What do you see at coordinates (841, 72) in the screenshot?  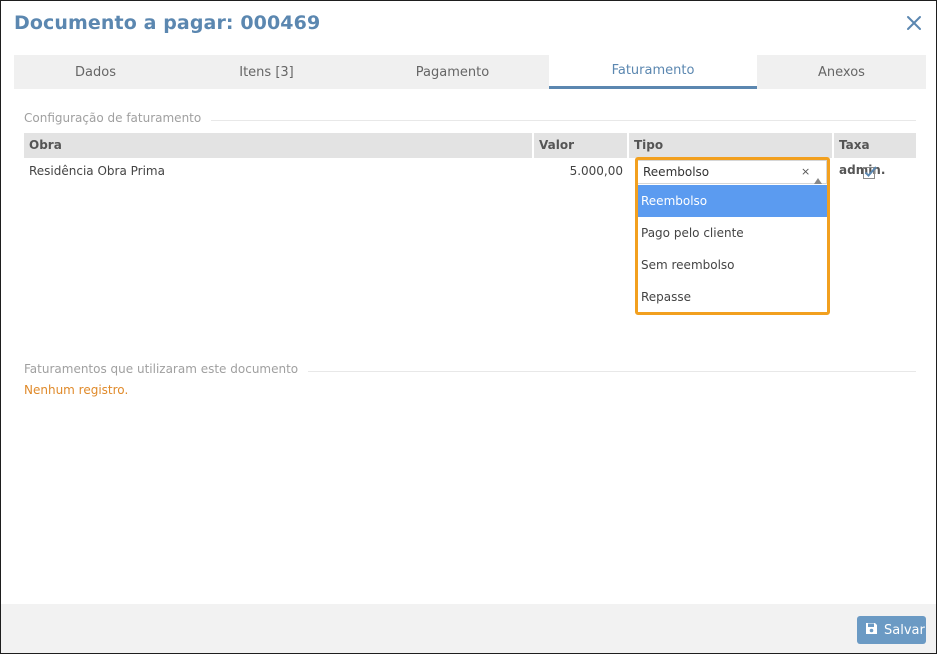 I see `tab-anexos: Anexos` at bounding box center [841, 72].